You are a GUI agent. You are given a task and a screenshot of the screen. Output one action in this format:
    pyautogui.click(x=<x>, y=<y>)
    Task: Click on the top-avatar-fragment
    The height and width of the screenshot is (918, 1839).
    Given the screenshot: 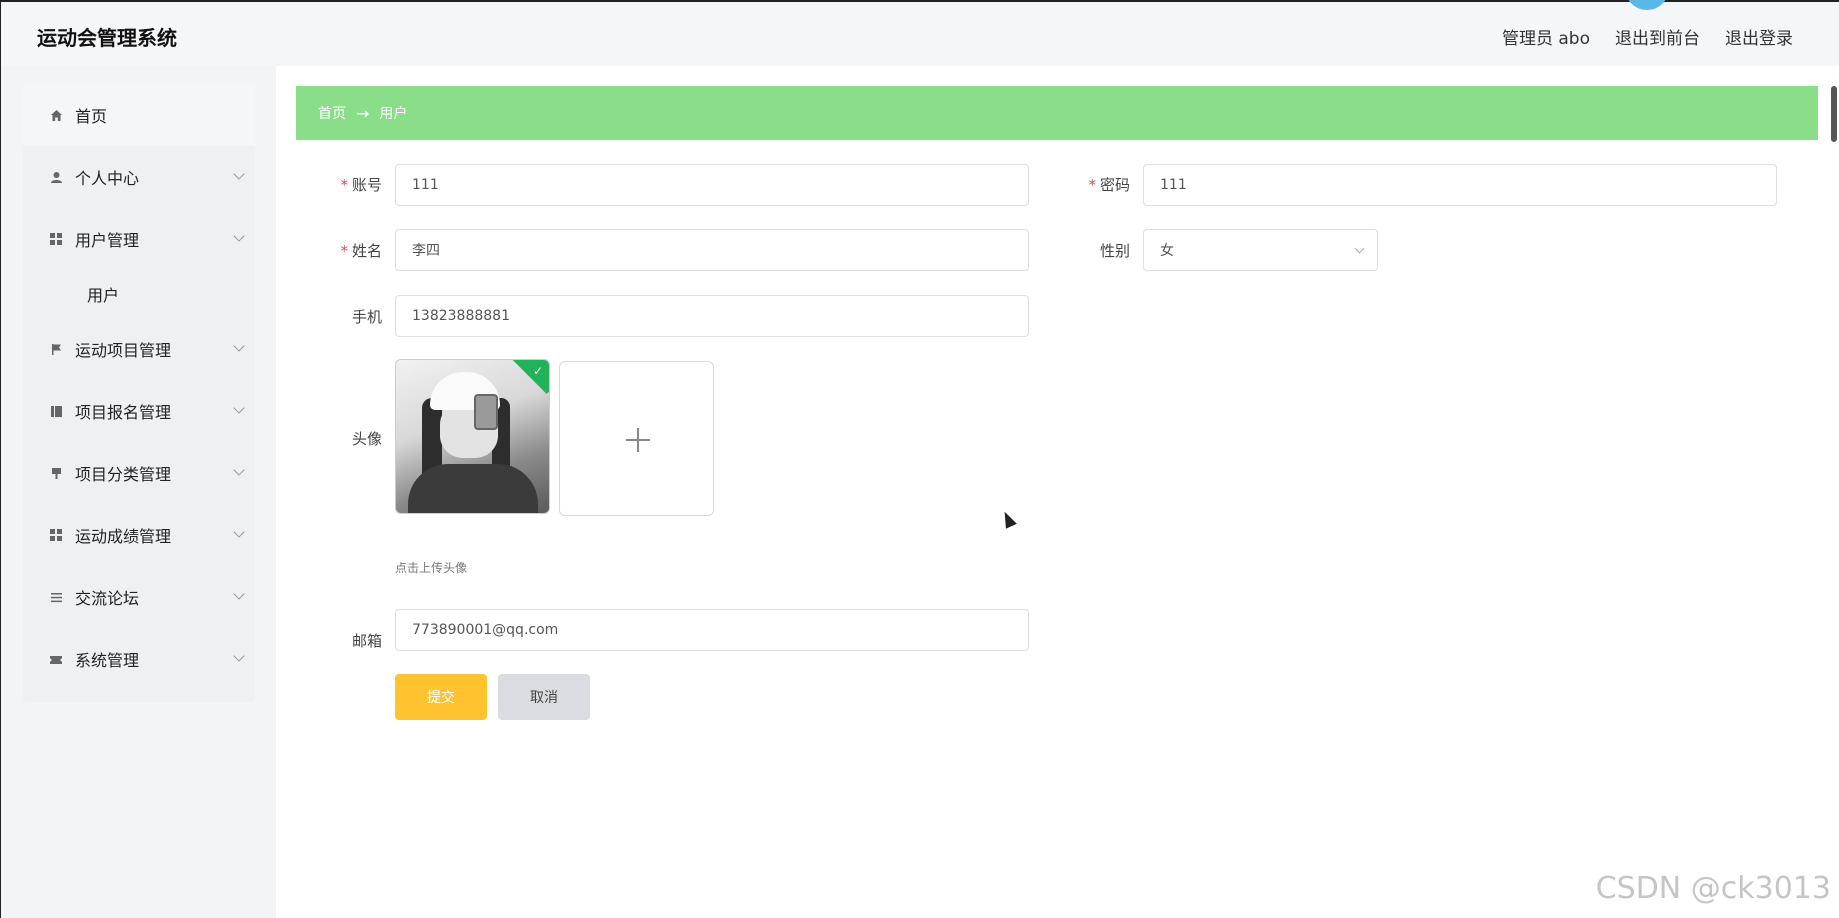 What is the action you would take?
    pyautogui.click(x=1647, y=5)
    